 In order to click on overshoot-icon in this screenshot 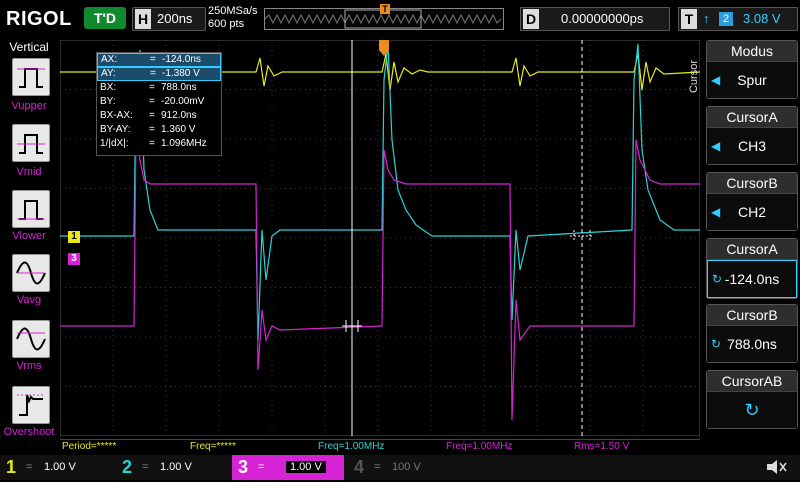, I will do `click(31, 405)`.